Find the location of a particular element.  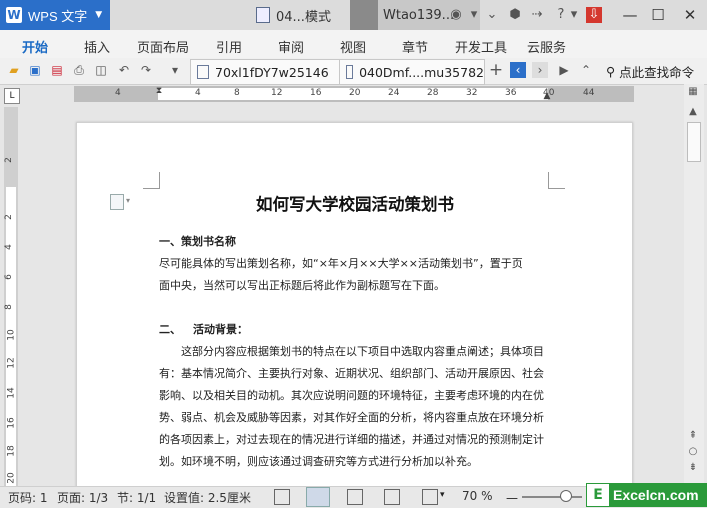

tab-cloud: 云服务 is located at coordinates (546, 46).